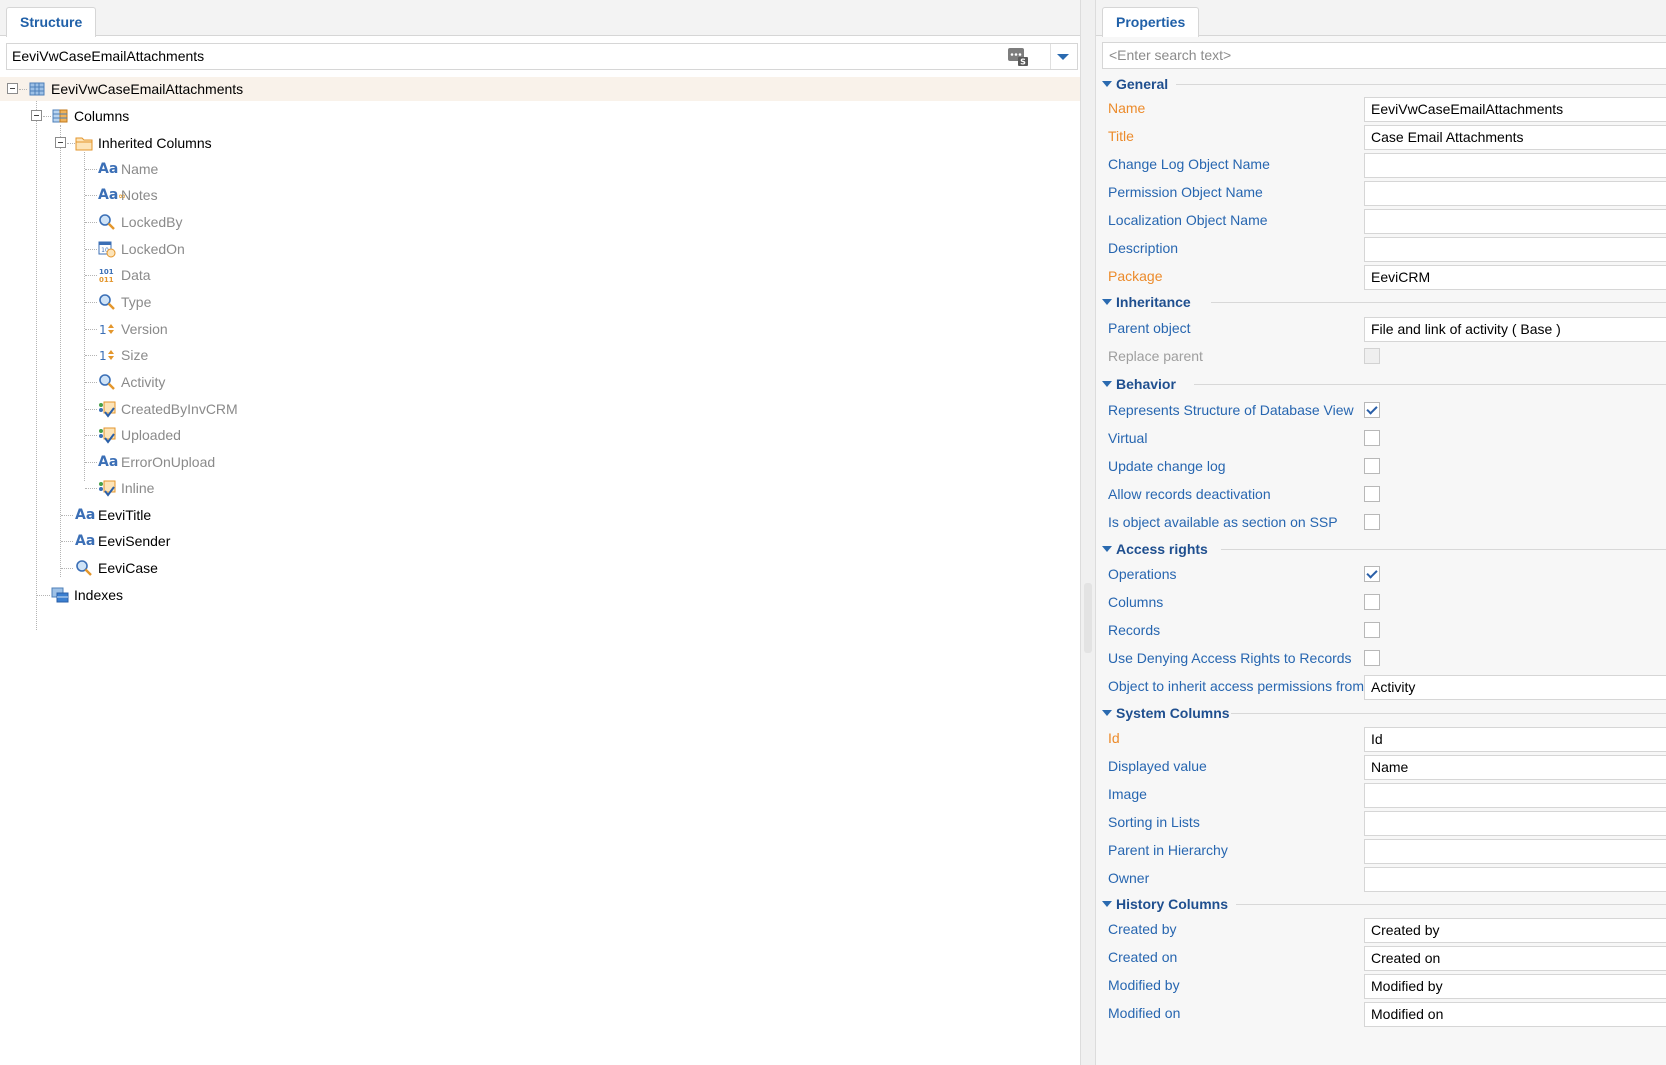 The width and height of the screenshot is (1666, 1065). I want to click on name-field: EeviVwCaseEmailAttachments, so click(1515, 109).